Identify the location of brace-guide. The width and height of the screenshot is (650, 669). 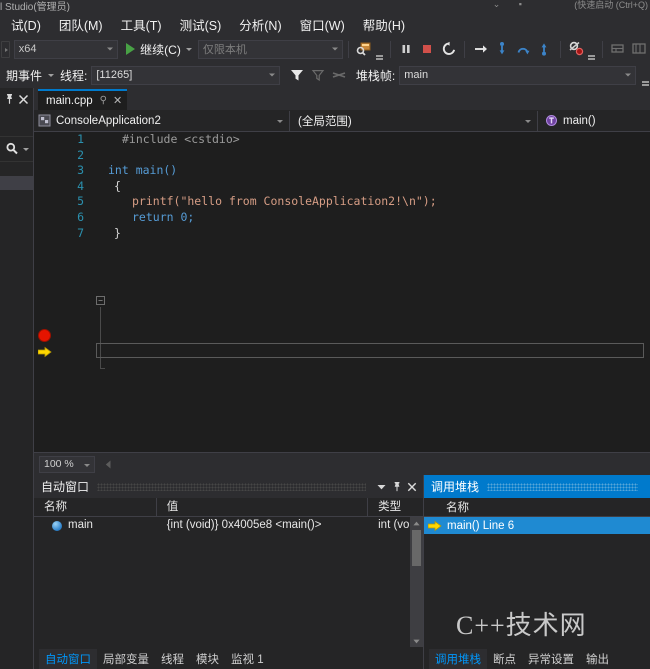
(100, 338).